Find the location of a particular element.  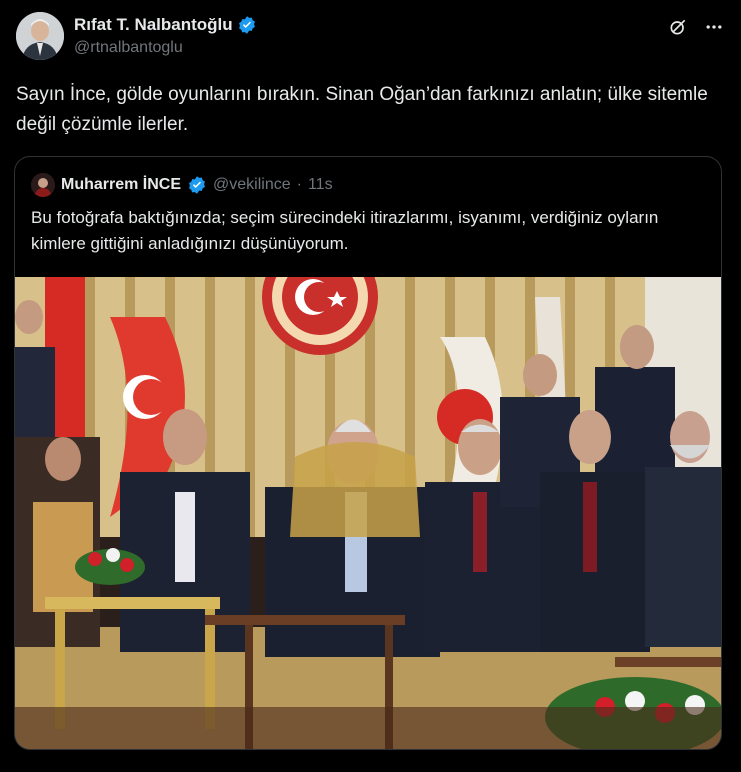

quoted-verified-badge-icon is located at coordinates (197, 185).